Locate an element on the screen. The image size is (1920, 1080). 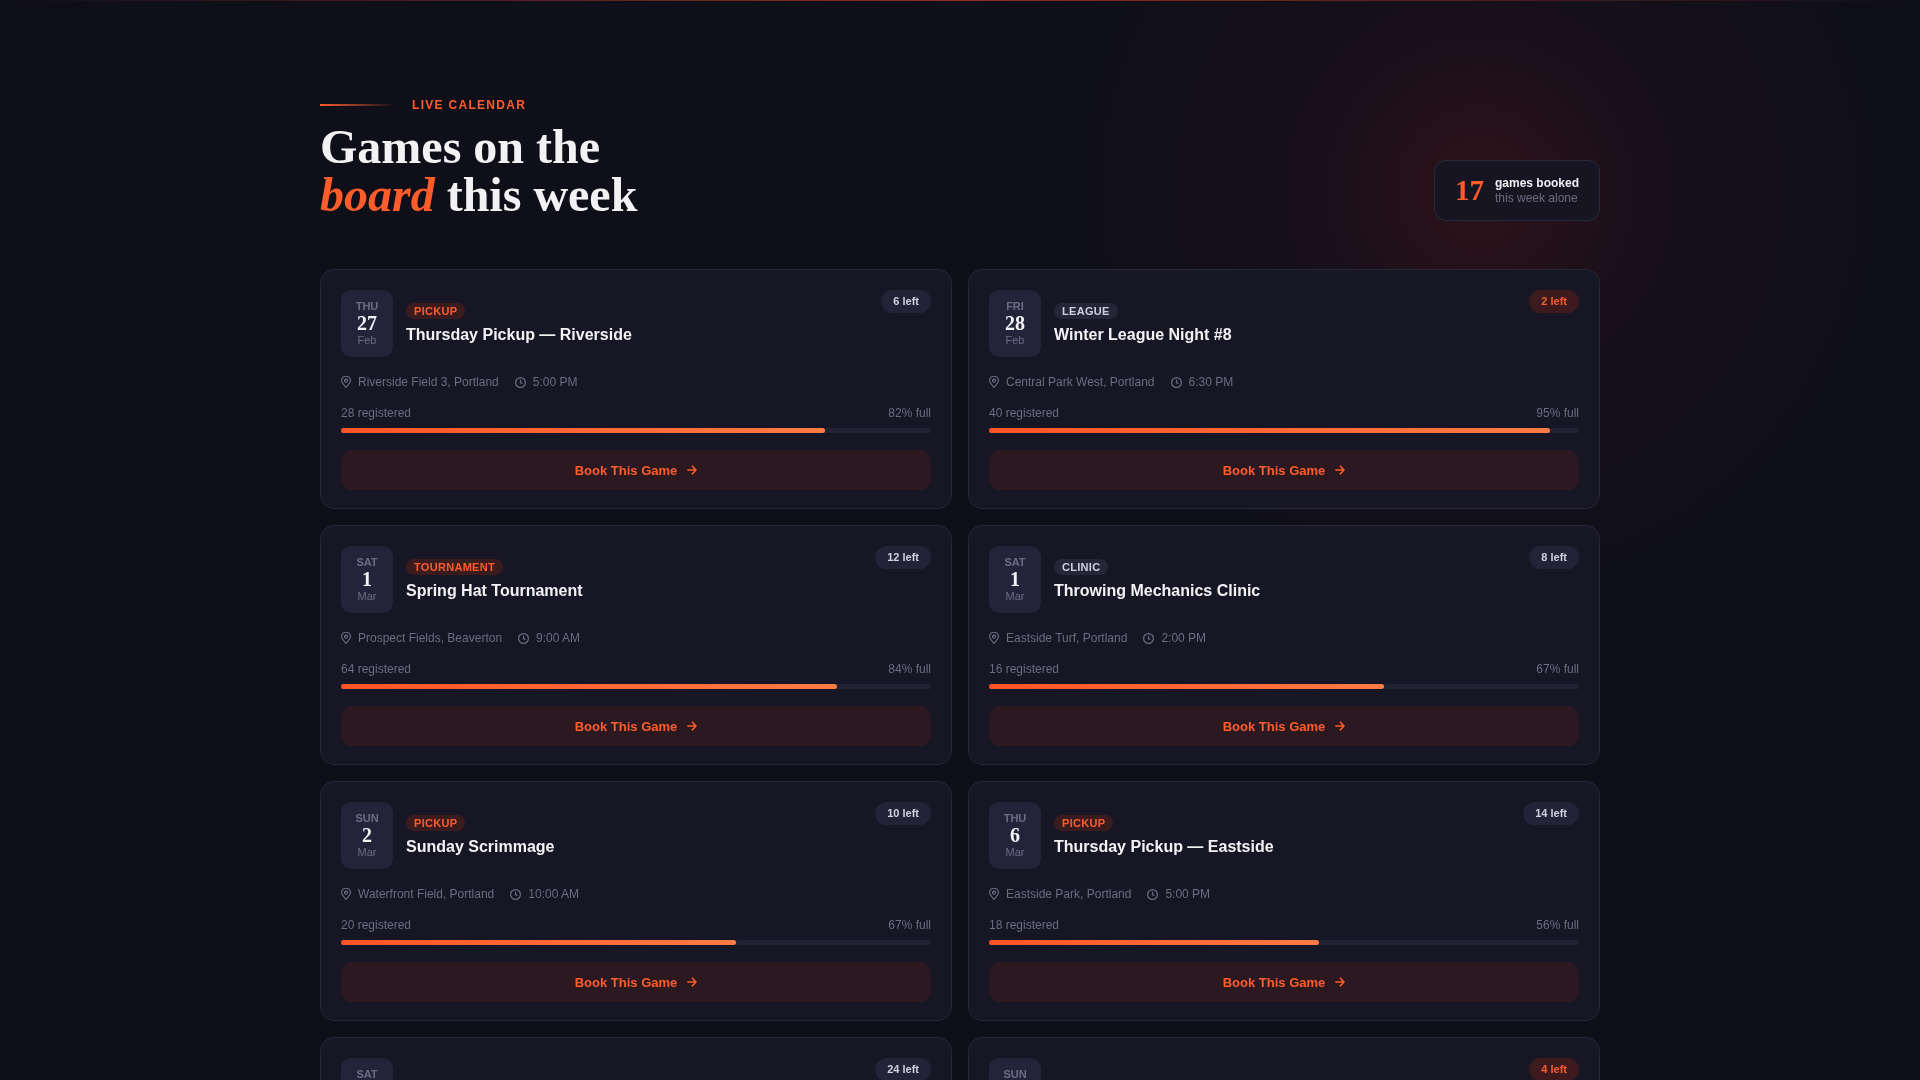
eyebrow-label: LIVE CALENDAR is located at coordinates (469, 105).